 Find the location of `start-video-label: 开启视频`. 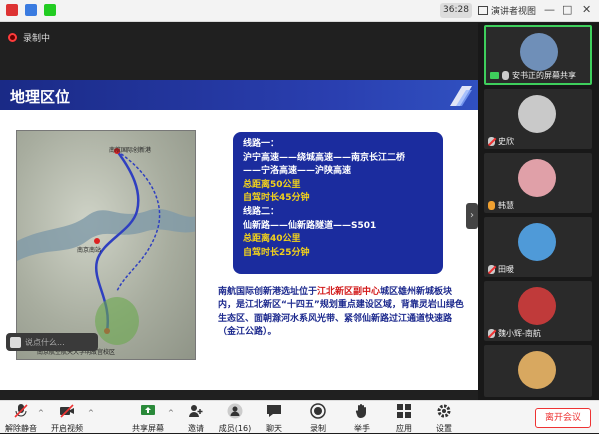

start-video-label: 开启视频 is located at coordinates (67, 428).